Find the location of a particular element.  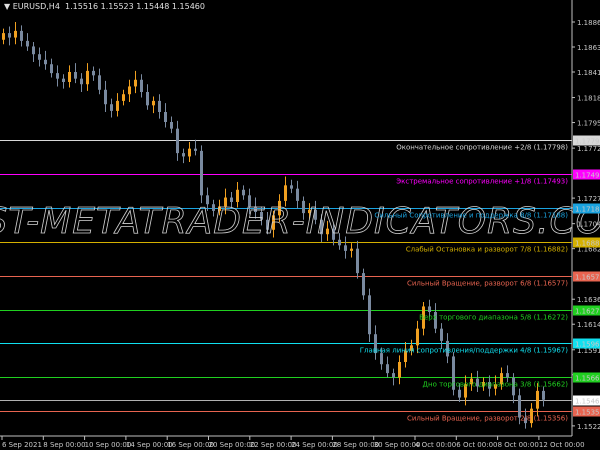

price-tick-label: 1.18635 is located at coordinates (588, 48).